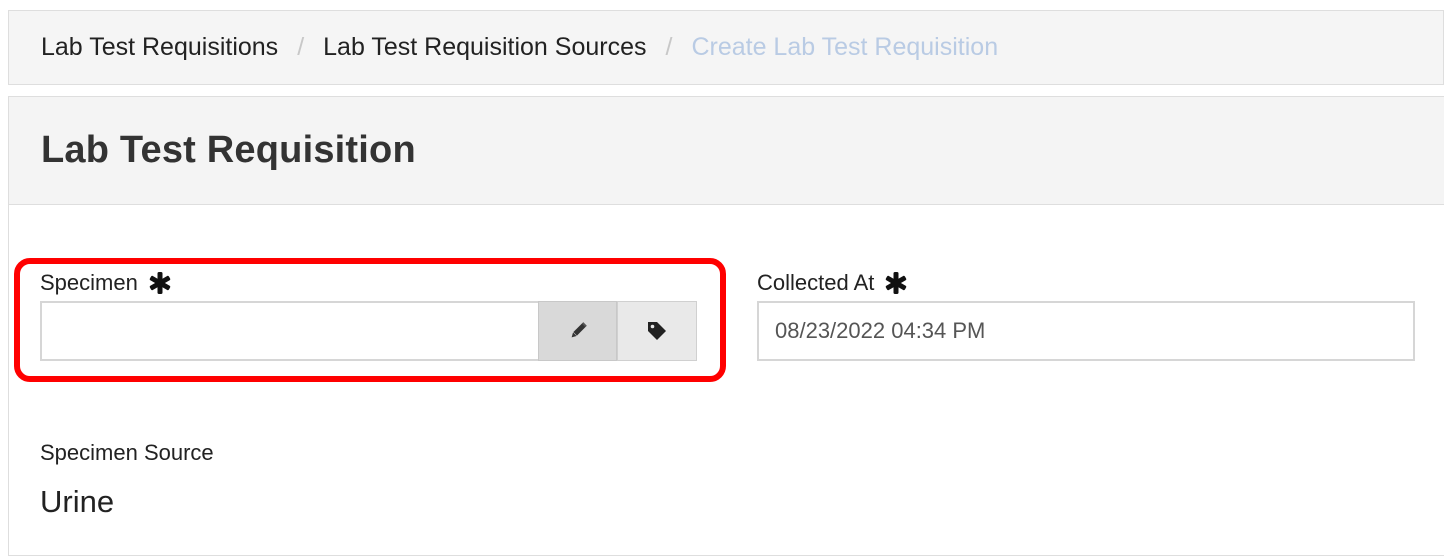 This screenshot has height=556, width=1444. I want to click on tag-icon, so click(657, 331).